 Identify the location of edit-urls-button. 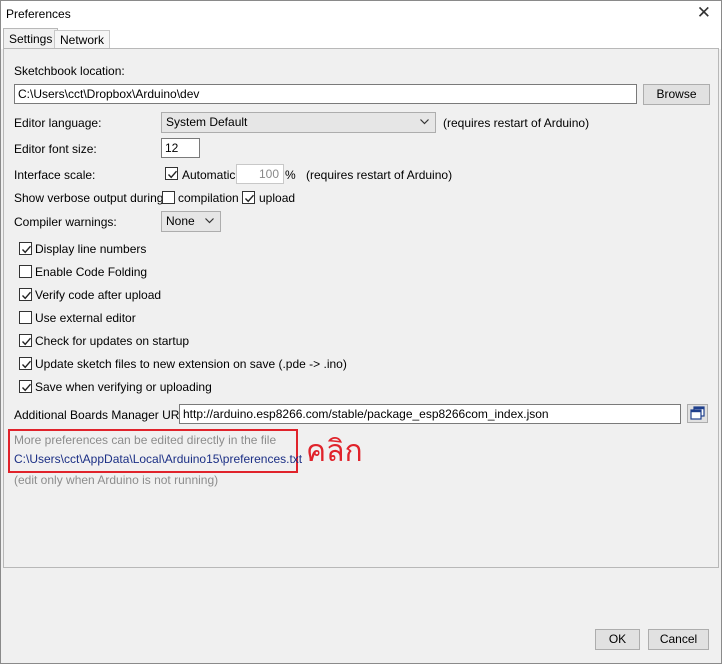
(697, 413).